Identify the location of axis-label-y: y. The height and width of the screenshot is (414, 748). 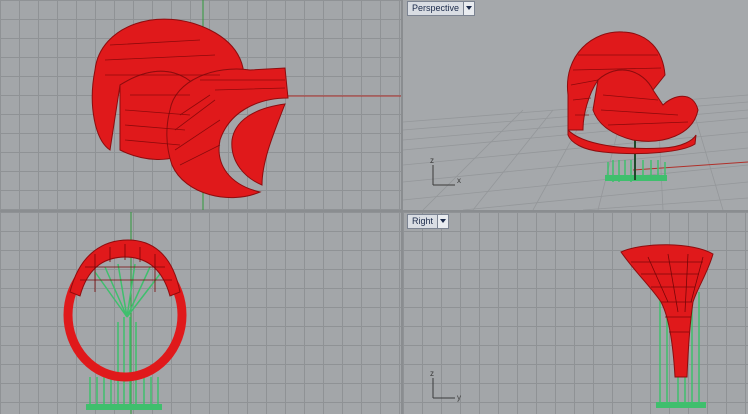
(459, 397).